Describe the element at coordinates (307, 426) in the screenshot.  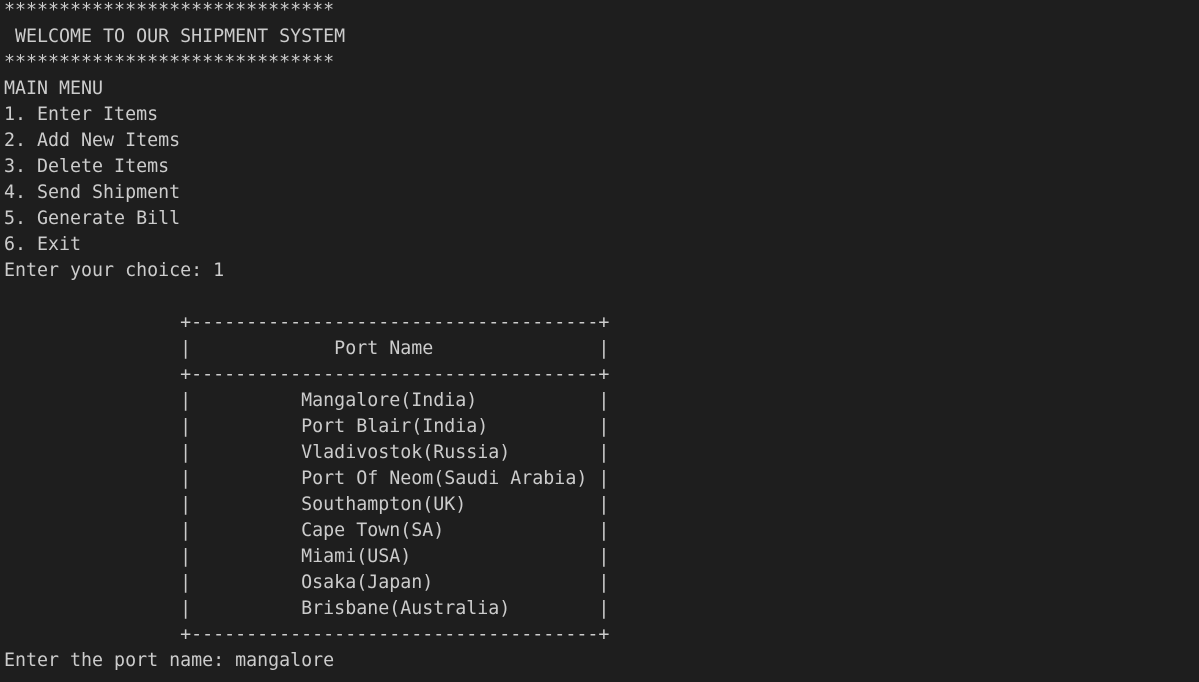
I see `table-row: | Port Blair(India) |` at that location.